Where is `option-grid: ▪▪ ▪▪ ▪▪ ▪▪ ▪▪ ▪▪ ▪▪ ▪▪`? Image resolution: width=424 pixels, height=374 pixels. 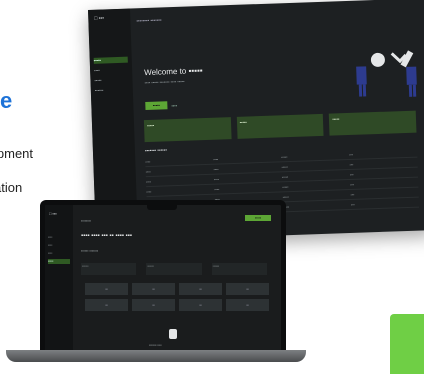
option-grid: ▪▪ ▪▪ ▪▪ ▪▪ ▪▪ ▪▪ ▪▪ ▪▪ is located at coordinates (177, 297).